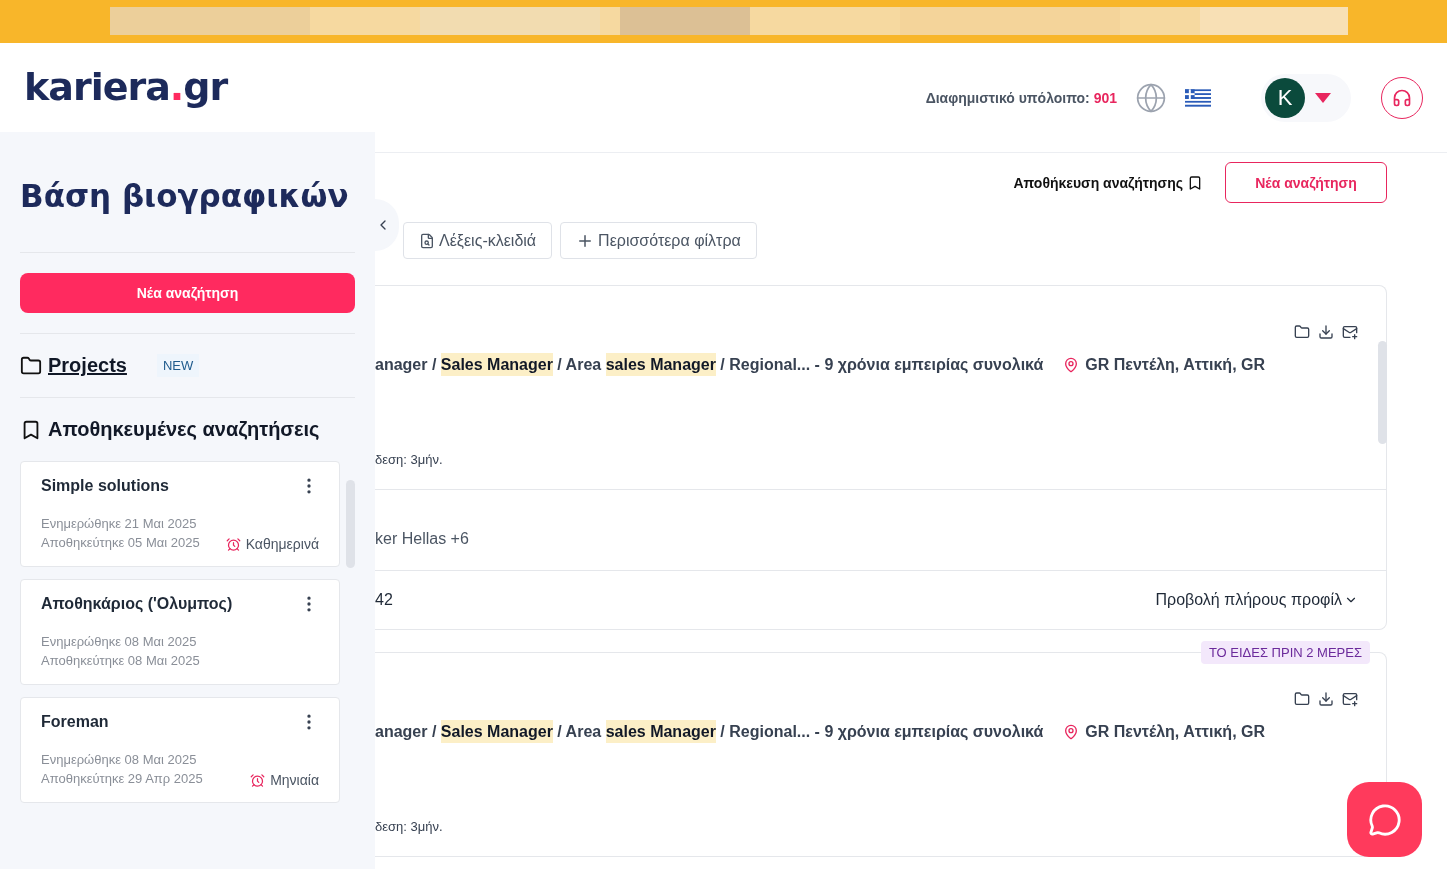  What do you see at coordinates (126, 86) in the screenshot?
I see `logo: kariera.gr` at bounding box center [126, 86].